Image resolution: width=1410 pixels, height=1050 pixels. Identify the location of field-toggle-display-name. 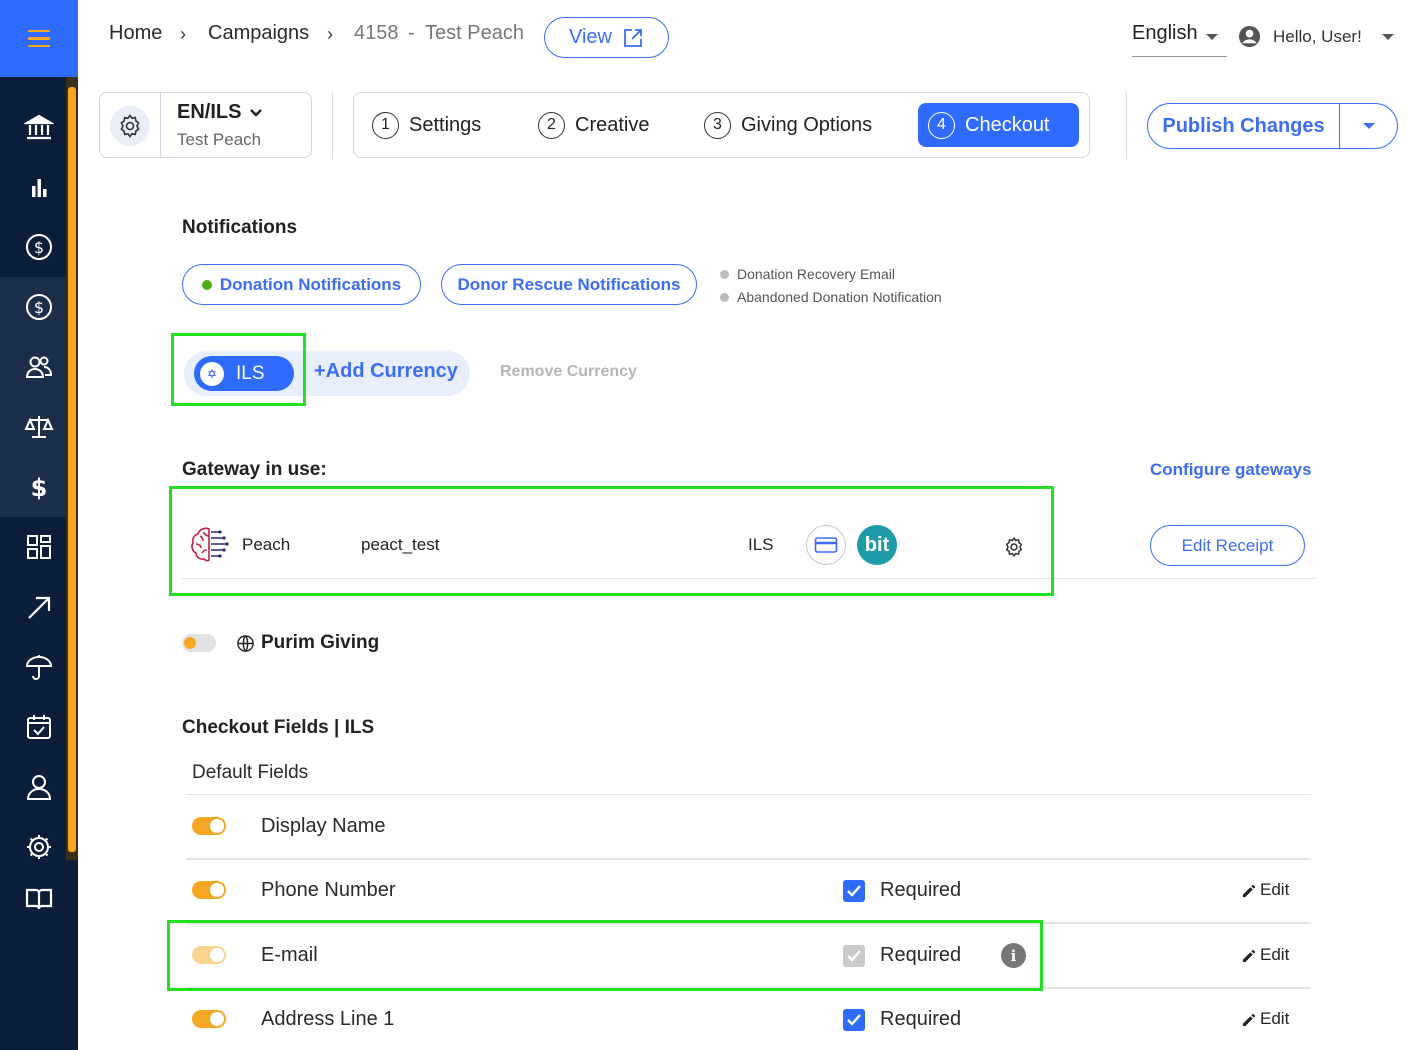
(209, 826).